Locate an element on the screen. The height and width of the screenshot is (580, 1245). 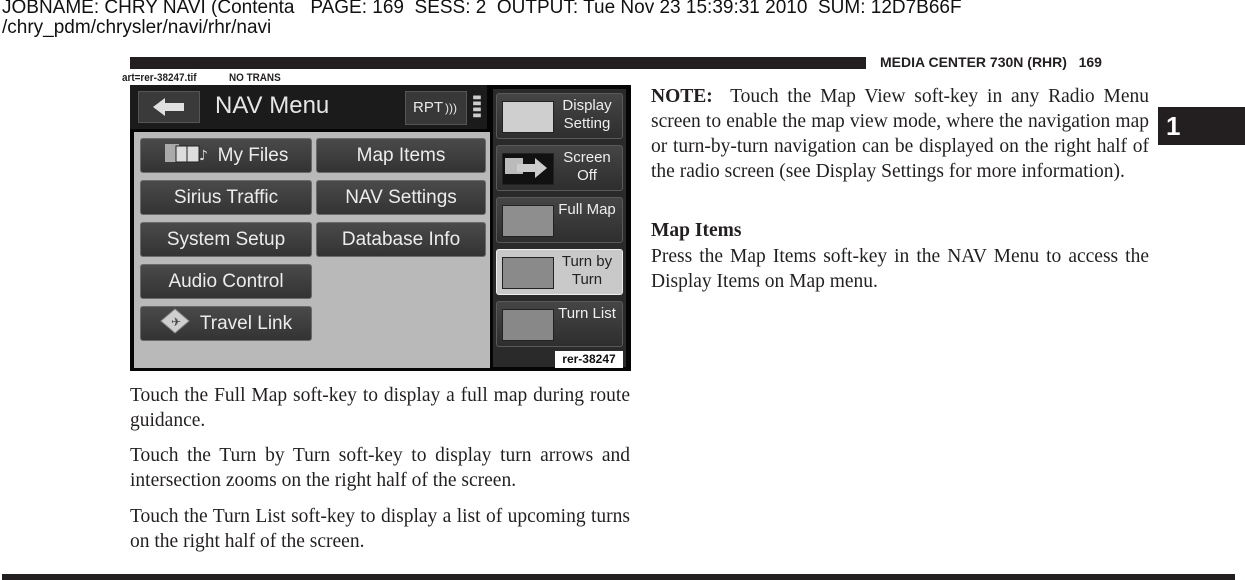
screen-header: NAV Menu RPT))) ▬ ▬ ▬ ▬ is located at coordinates (308, 107).